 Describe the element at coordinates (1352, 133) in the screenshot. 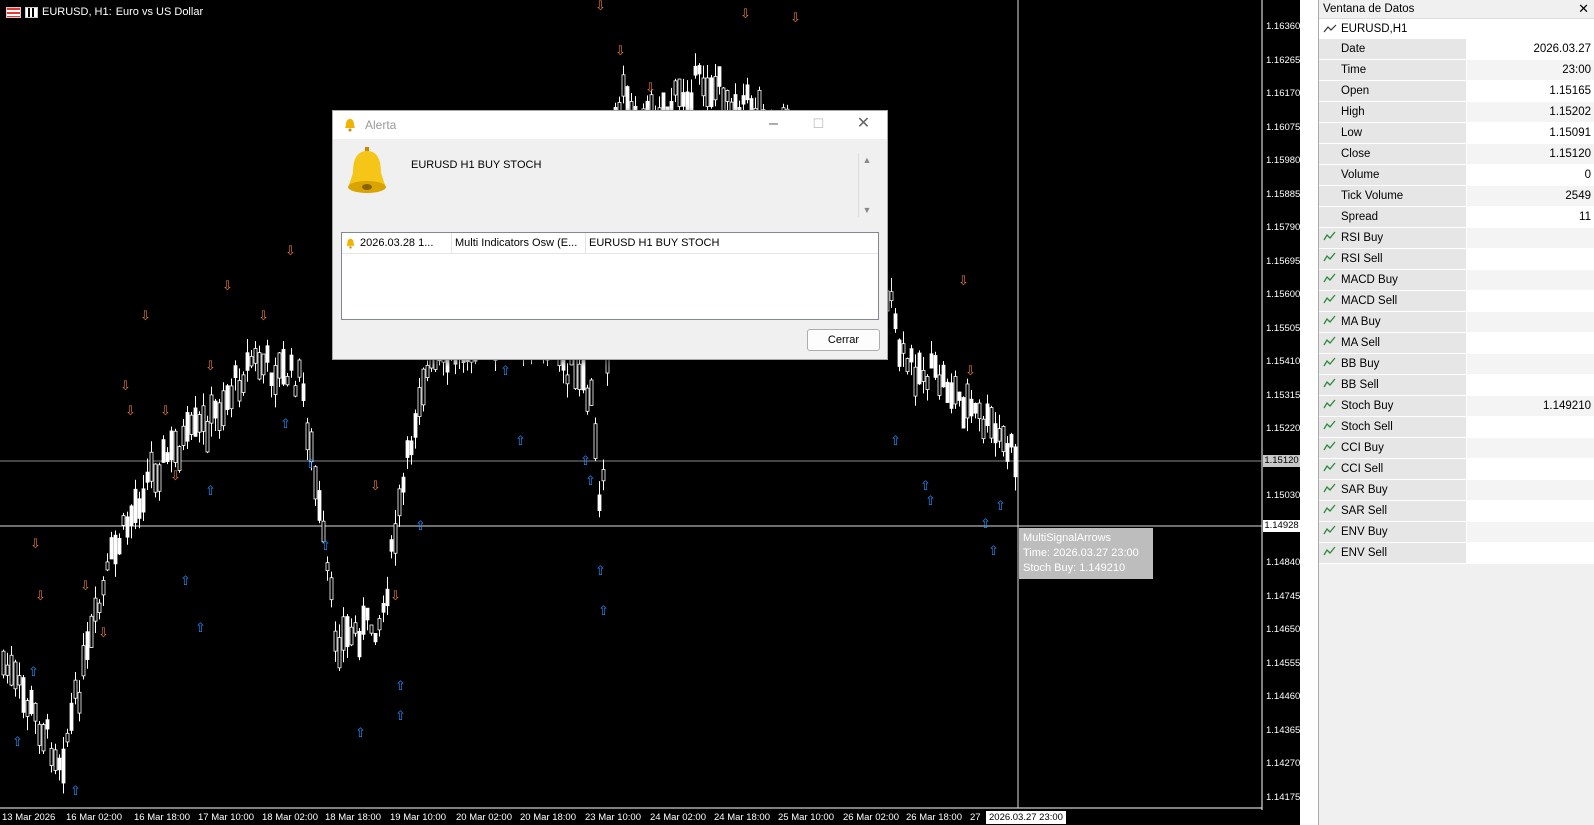

I see `data-row-name: Low` at that location.